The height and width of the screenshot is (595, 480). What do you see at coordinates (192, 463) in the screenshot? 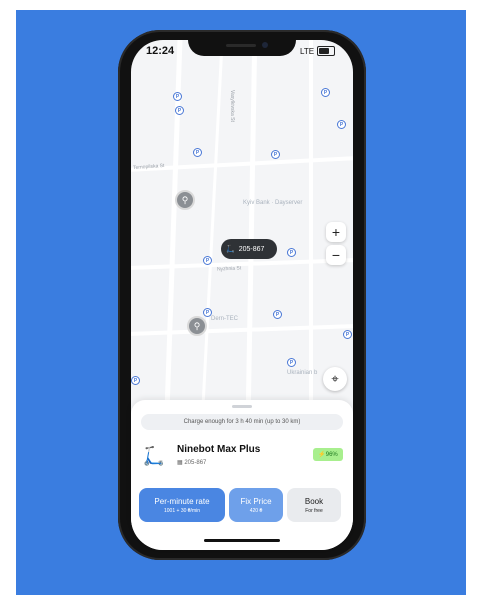
I see `vehicle-id: ▦ 205-867` at bounding box center [192, 463].